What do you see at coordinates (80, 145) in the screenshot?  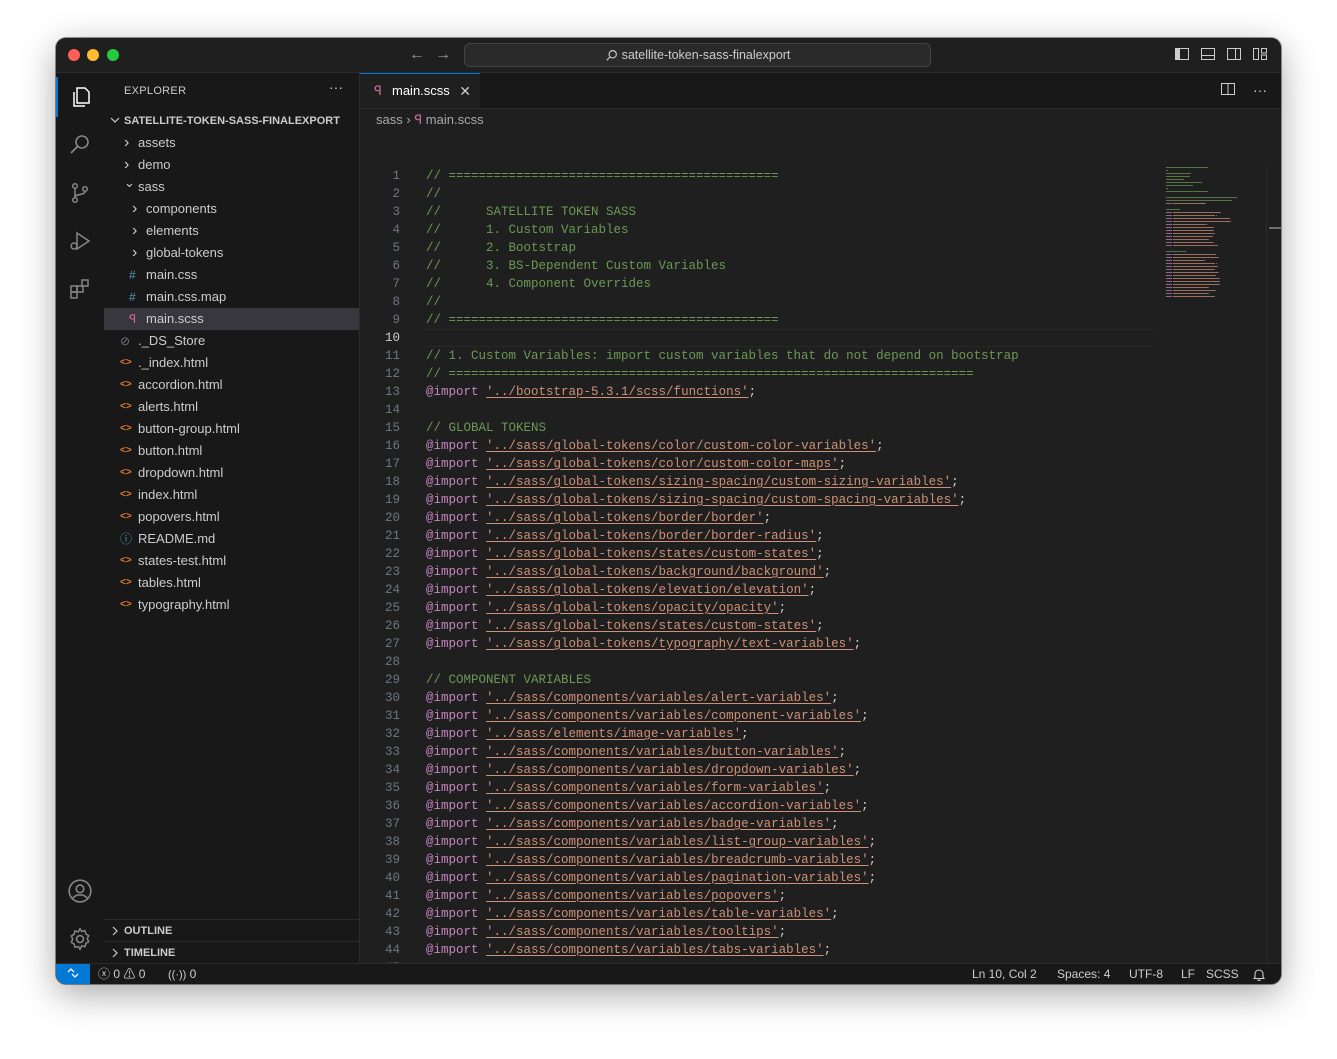 I see `search-activity` at bounding box center [80, 145].